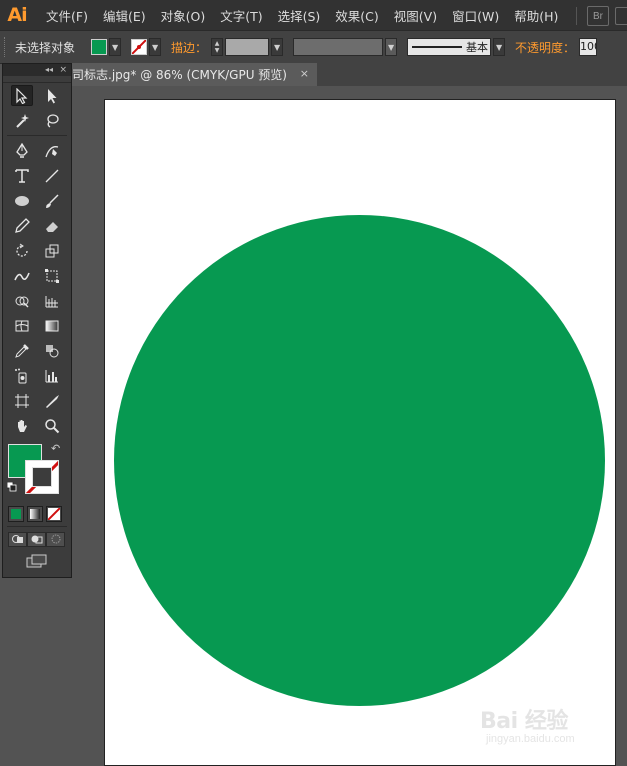 The image size is (627, 766). Describe the element at coordinates (22, 225) in the screenshot. I see `pencil-tool` at that location.